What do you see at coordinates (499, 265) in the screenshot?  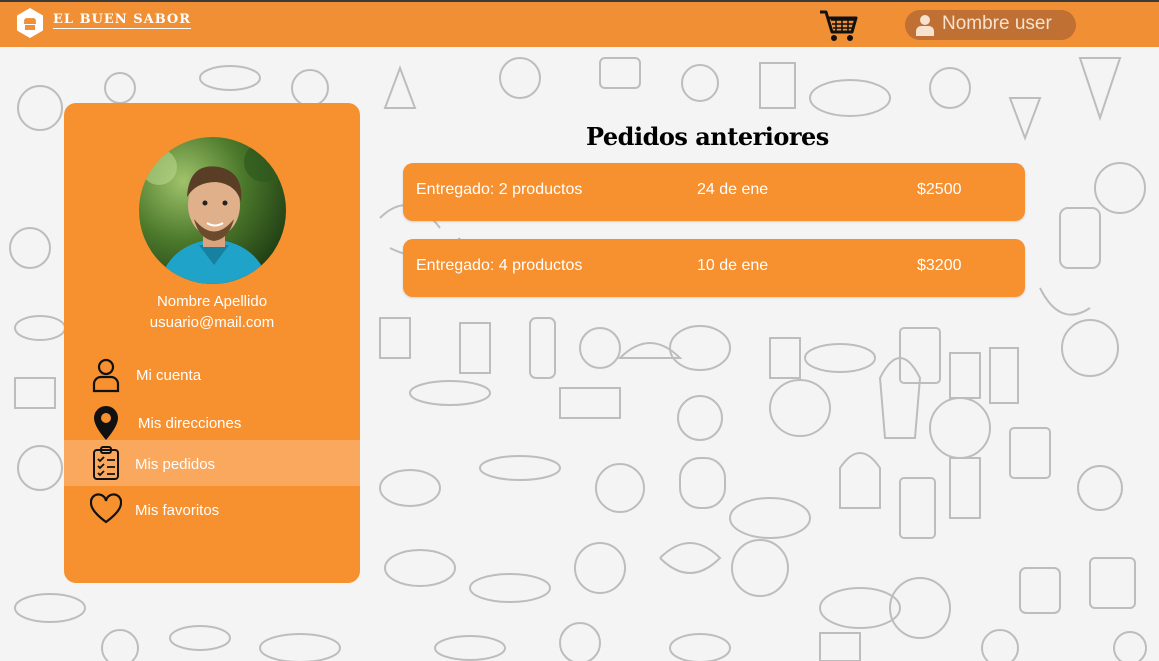 I see `order-status: Entregado: 4 productos` at bounding box center [499, 265].